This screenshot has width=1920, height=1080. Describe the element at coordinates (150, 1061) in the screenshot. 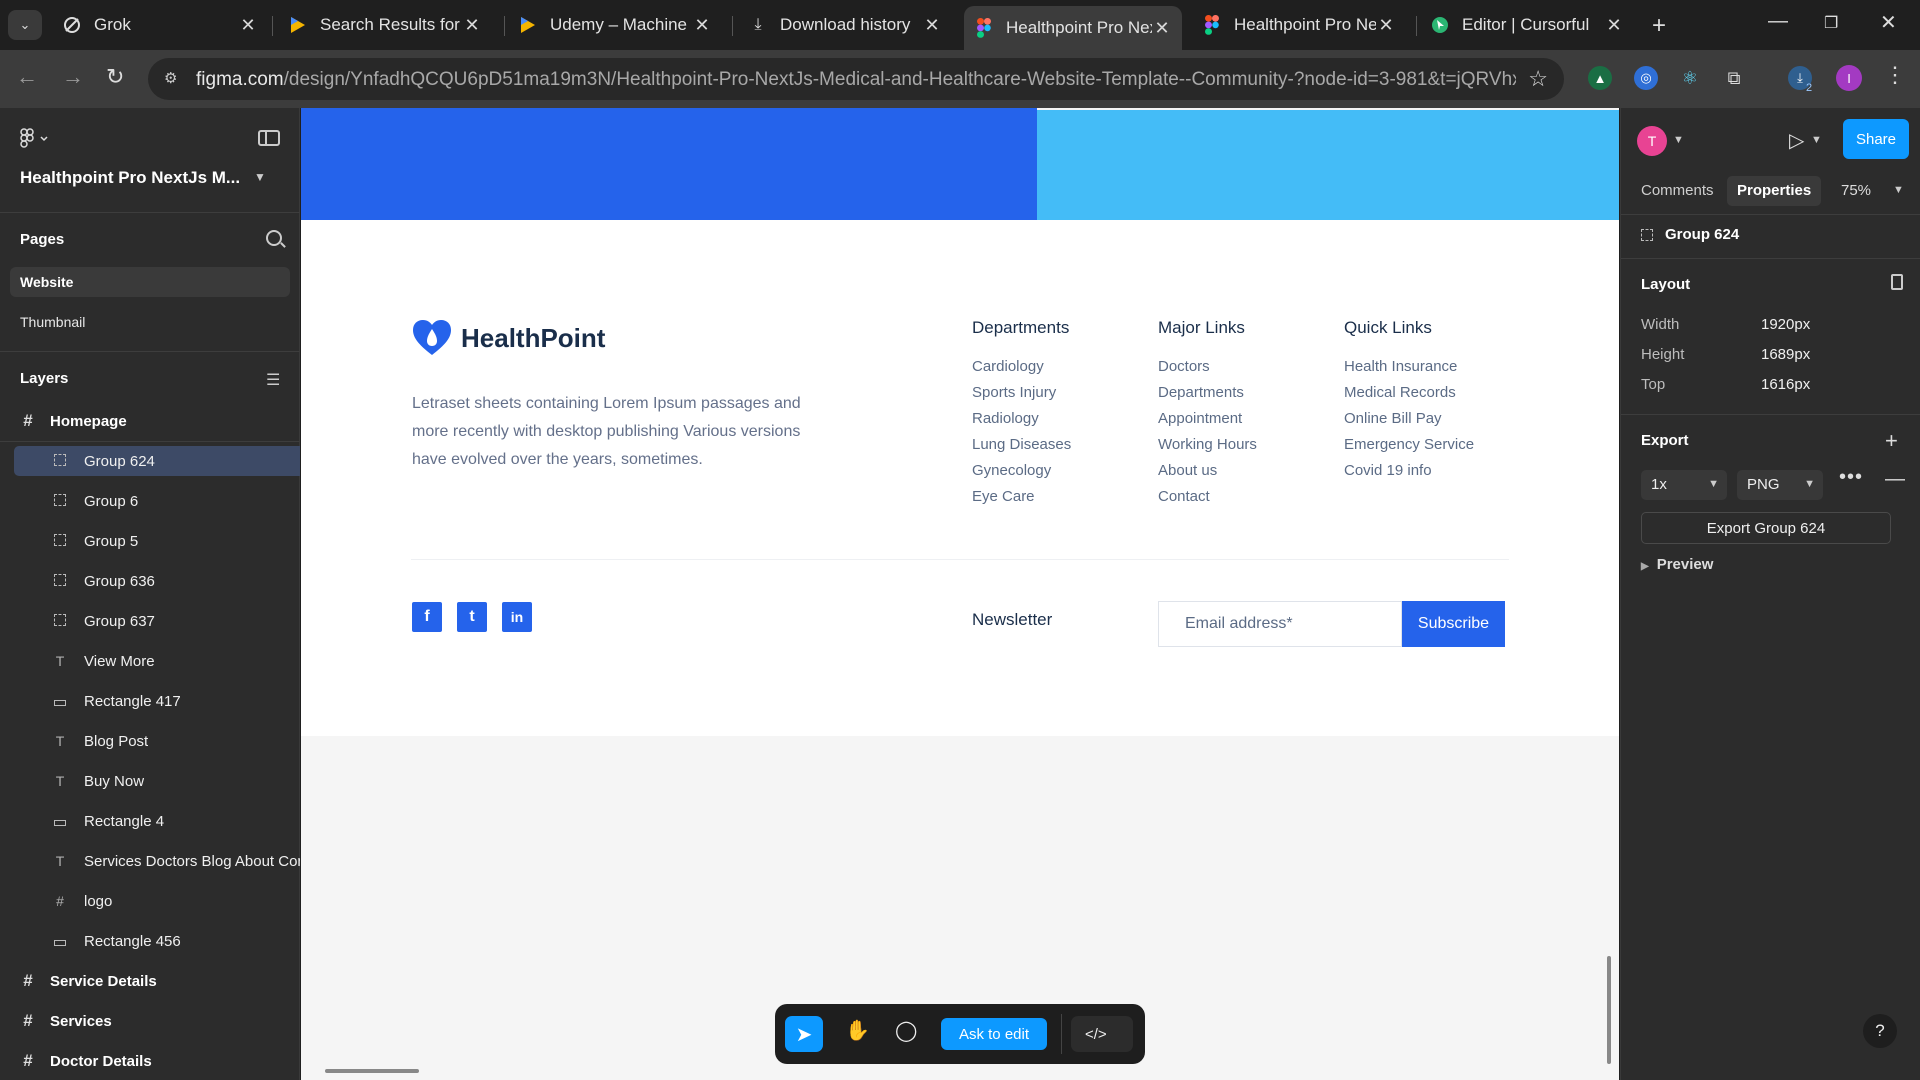

I see `layer-item-doctor-details: # Doctor Details` at that location.